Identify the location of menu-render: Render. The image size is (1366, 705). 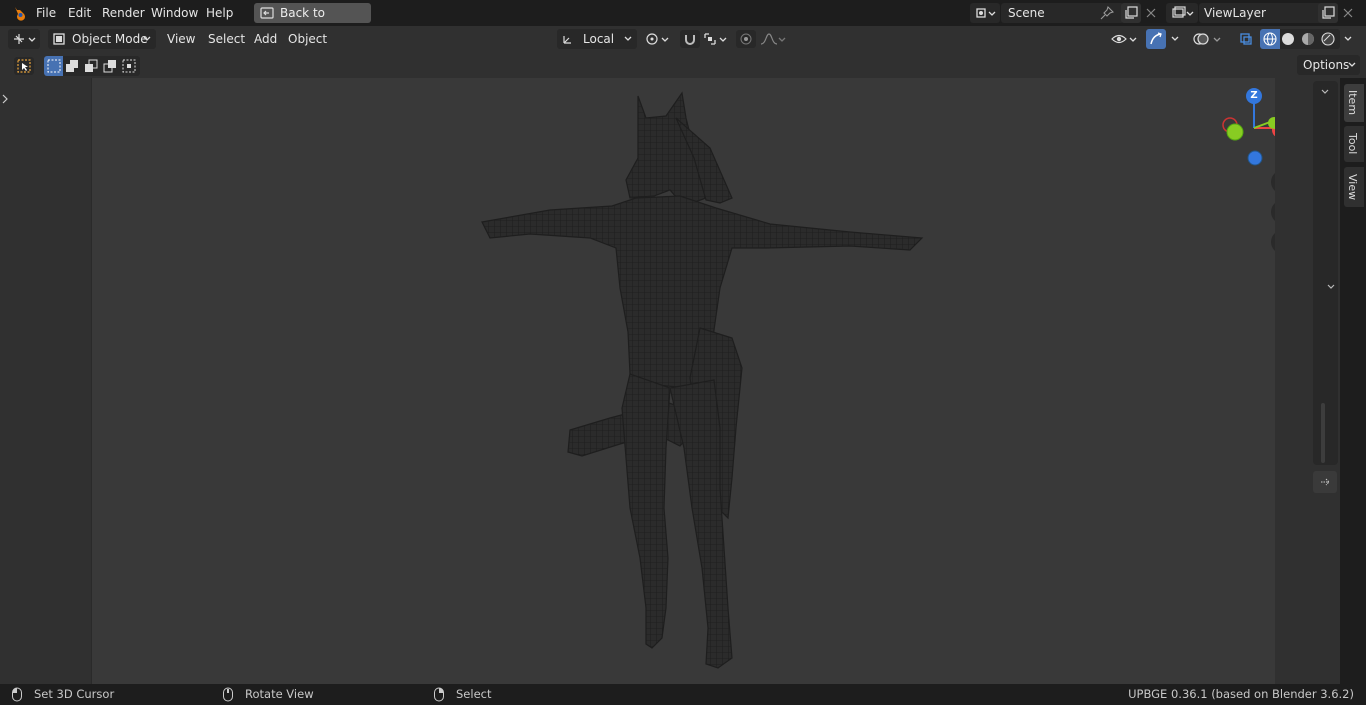
(123, 13).